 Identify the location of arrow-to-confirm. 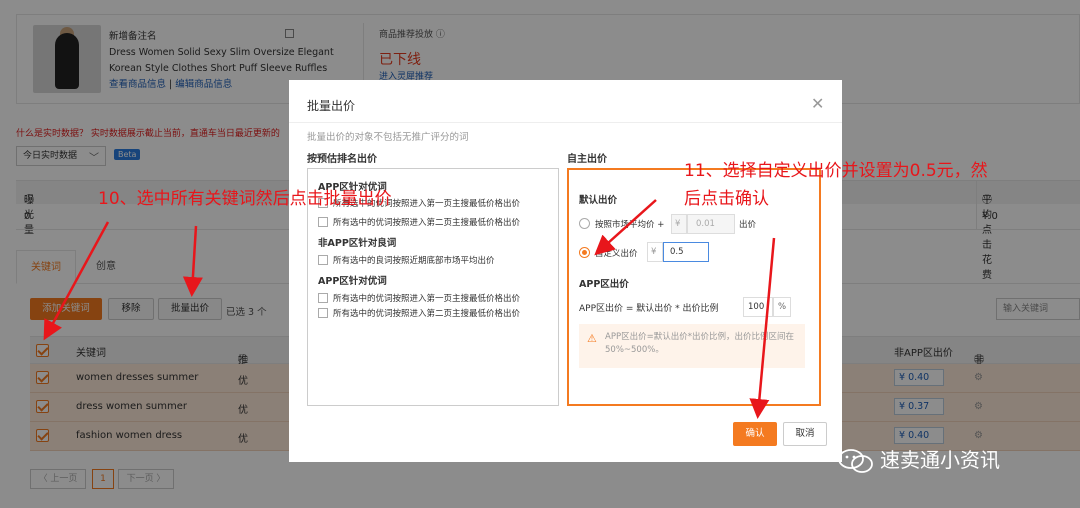
(762, 328).